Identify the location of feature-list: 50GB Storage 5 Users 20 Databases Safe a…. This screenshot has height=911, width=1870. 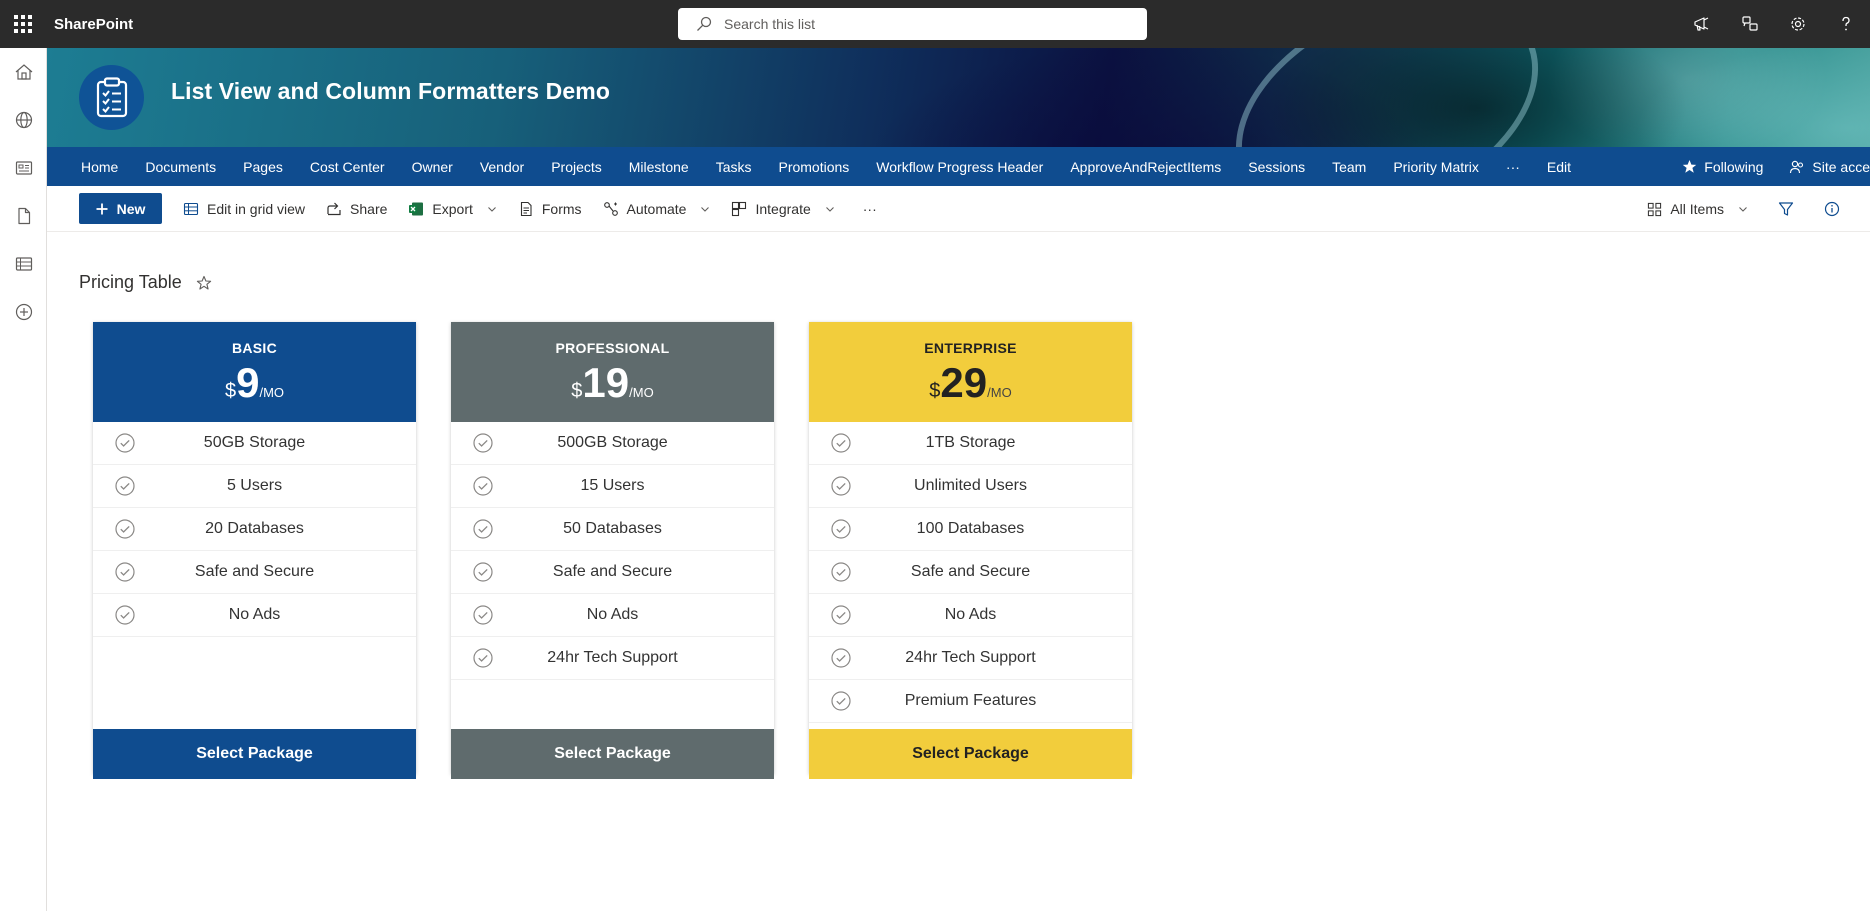
(254, 575).